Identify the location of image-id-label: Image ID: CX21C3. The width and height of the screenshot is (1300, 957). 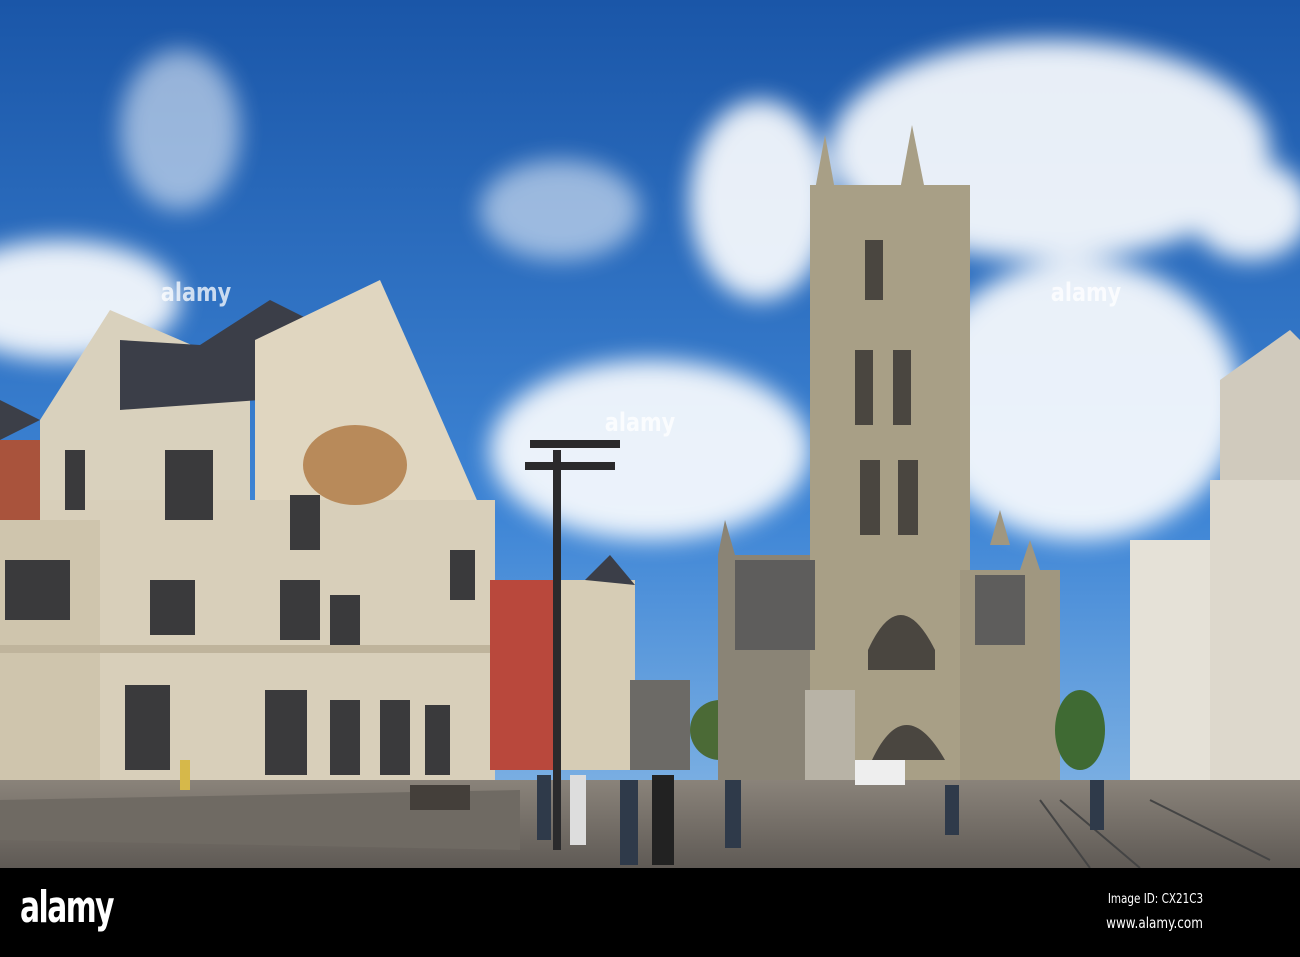
(1155, 899).